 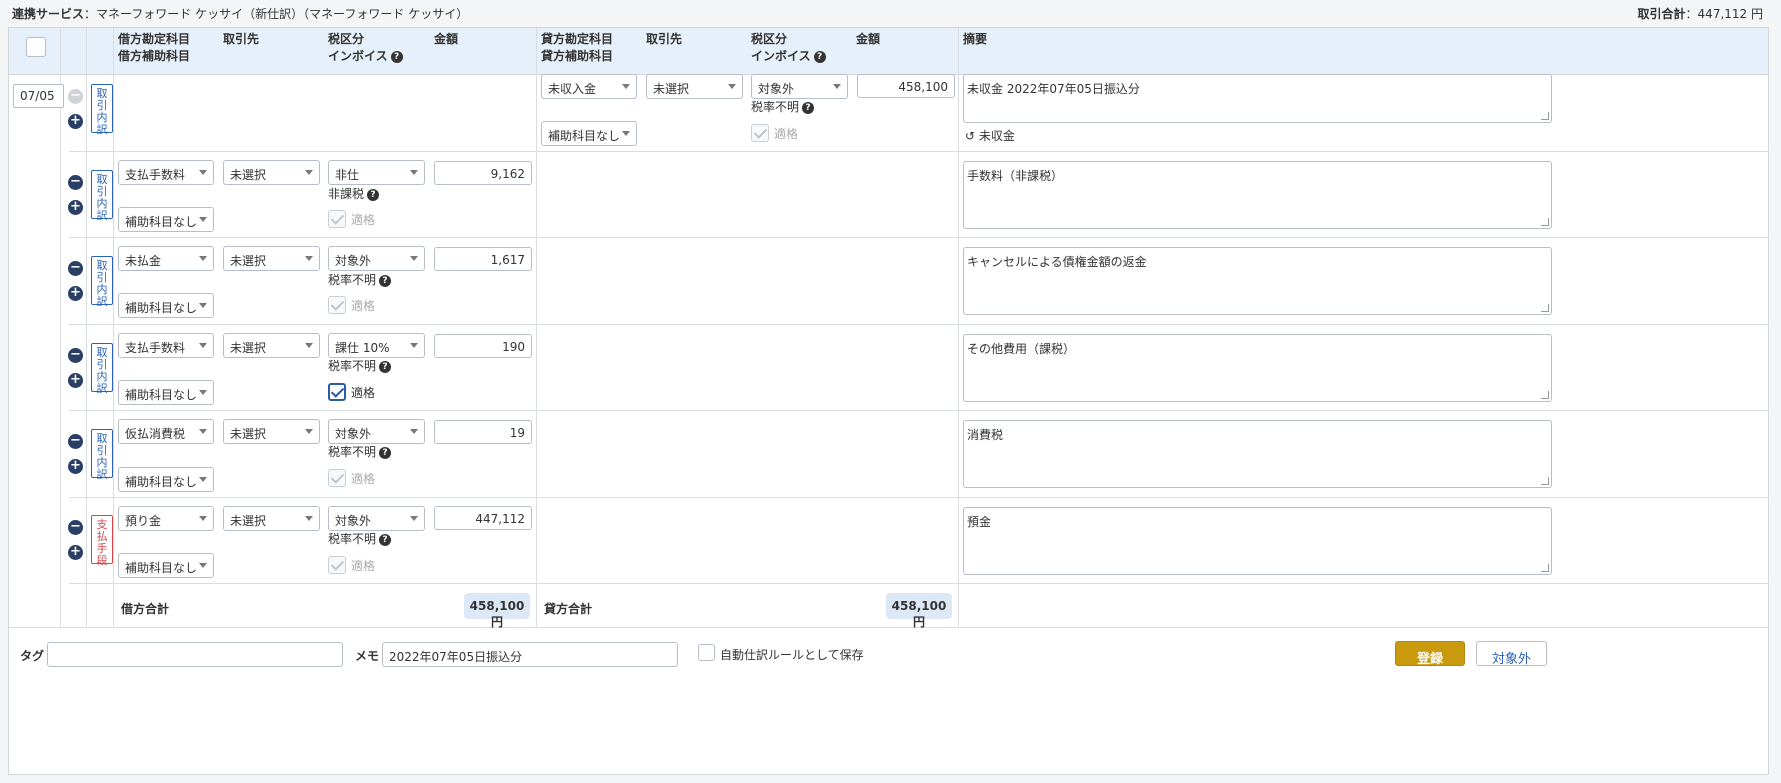 What do you see at coordinates (1257, 368) in the screenshot?
I see `memo-textarea: その他費用（課税）` at bounding box center [1257, 368].